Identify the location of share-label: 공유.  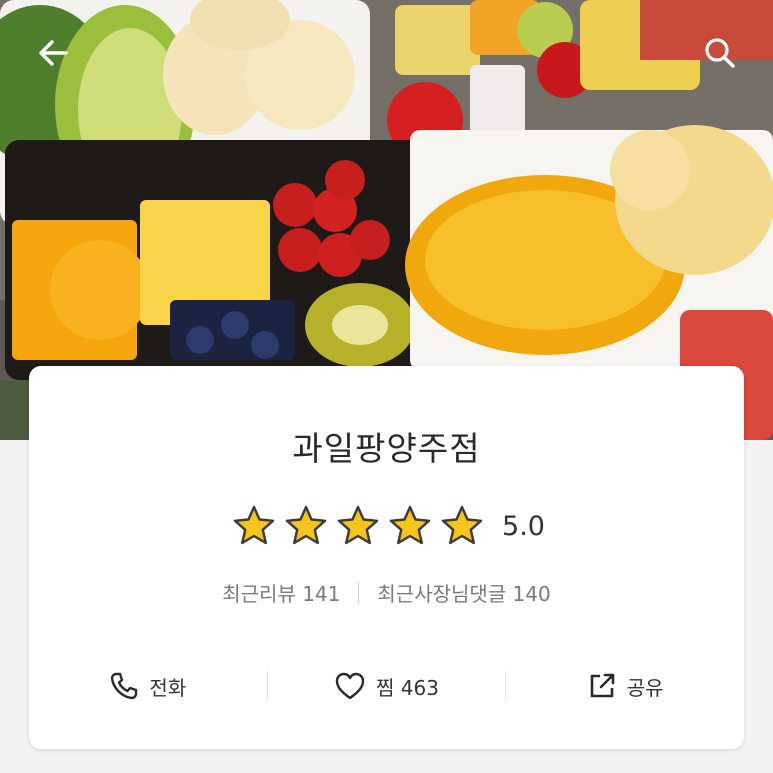
(645, 687).